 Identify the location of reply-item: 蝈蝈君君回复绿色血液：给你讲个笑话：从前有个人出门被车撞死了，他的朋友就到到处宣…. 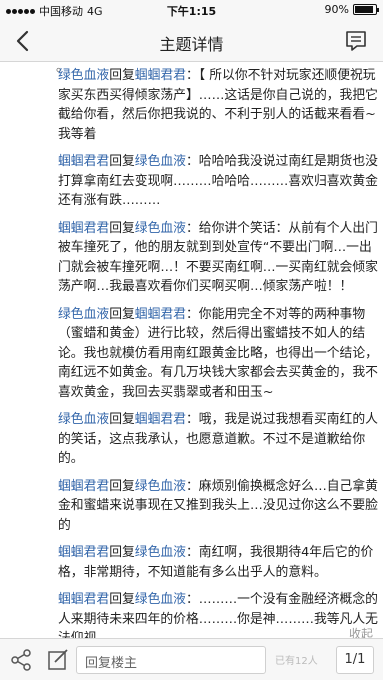
(219, 258).